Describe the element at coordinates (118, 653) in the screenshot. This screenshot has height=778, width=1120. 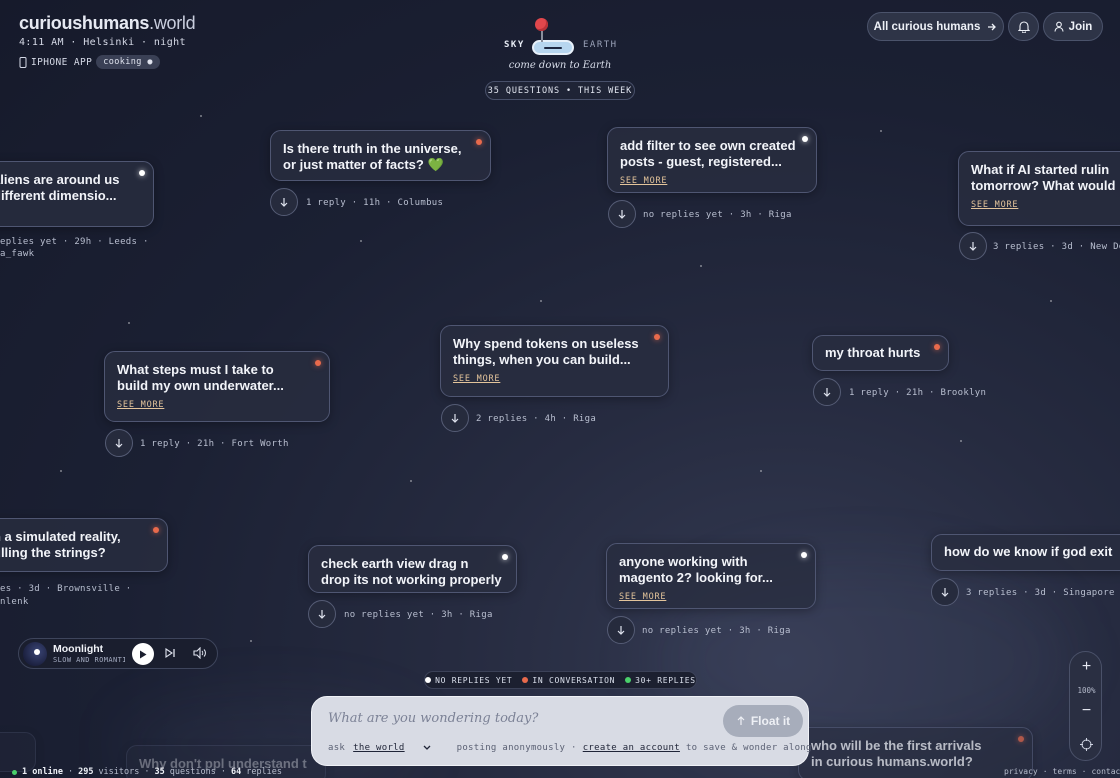
I see `music-player: Moonlight SLOW AND ROMANTIC` at that location.